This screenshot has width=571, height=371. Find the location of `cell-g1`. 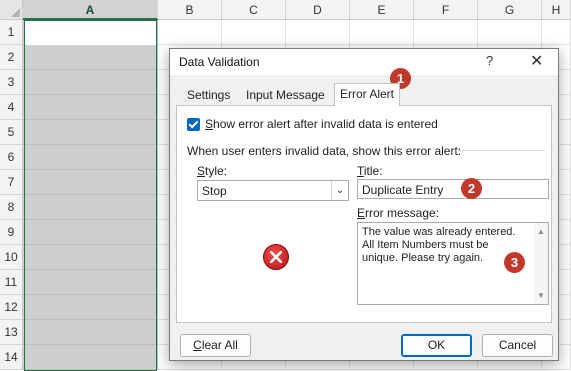

cell-g1 is located at coordinates (510, 32).